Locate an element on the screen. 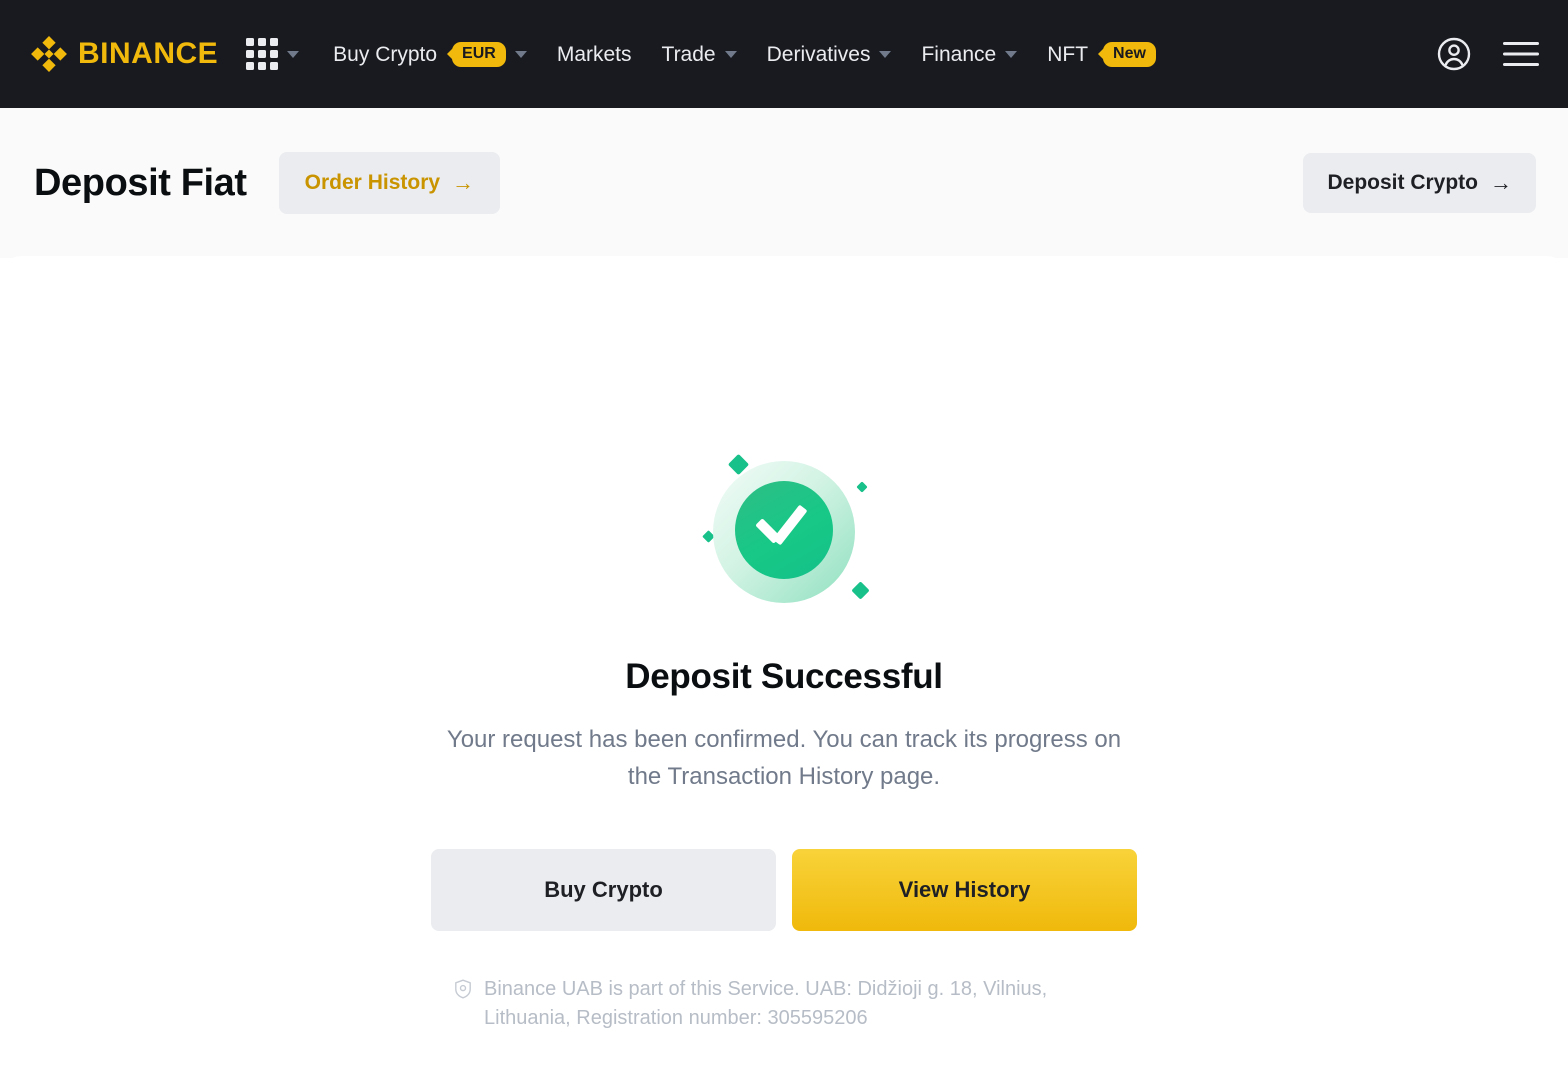 The height and width of the screenshot is (1076, 1568). deposit-crypto-label: Deposit Crypto is located at coordinates (1402, 182).